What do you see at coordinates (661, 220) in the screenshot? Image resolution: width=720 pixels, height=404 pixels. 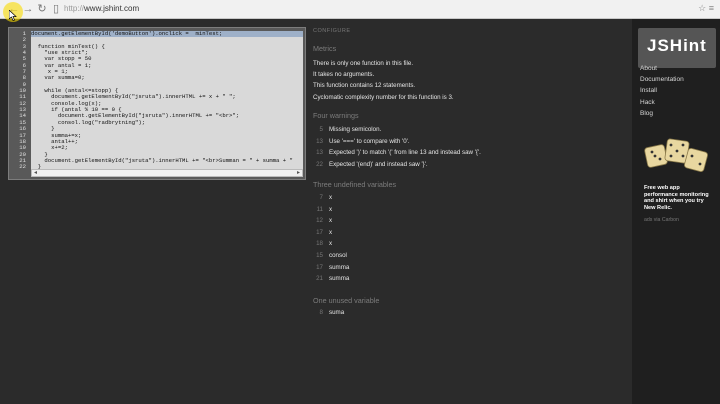 I see `ad-sub-link: ads via Carbon` at bounding box center [661, 220].